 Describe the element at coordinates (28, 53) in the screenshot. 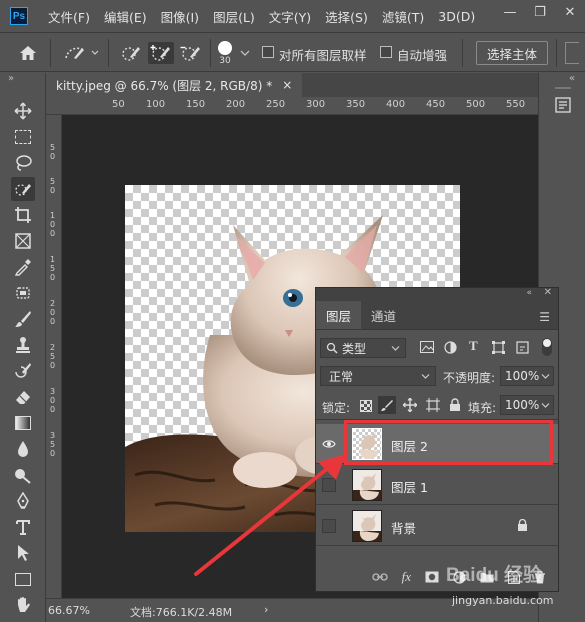

I see `home-icon` at that location.